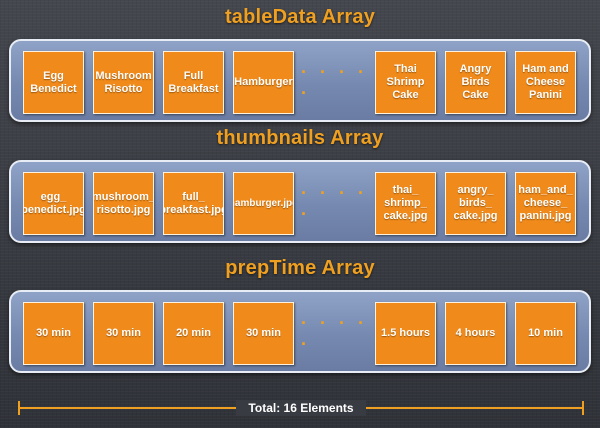 This screenshot has width=600, height=428. Describe the element at coordinates (545, 203) in the screenshot. I see `array-element: ham_and_ cheese_ panini.jpg` at that location.